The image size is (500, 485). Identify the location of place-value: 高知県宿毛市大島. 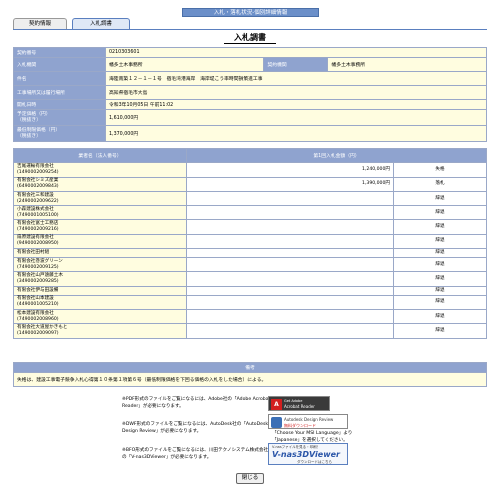
(296, 92).